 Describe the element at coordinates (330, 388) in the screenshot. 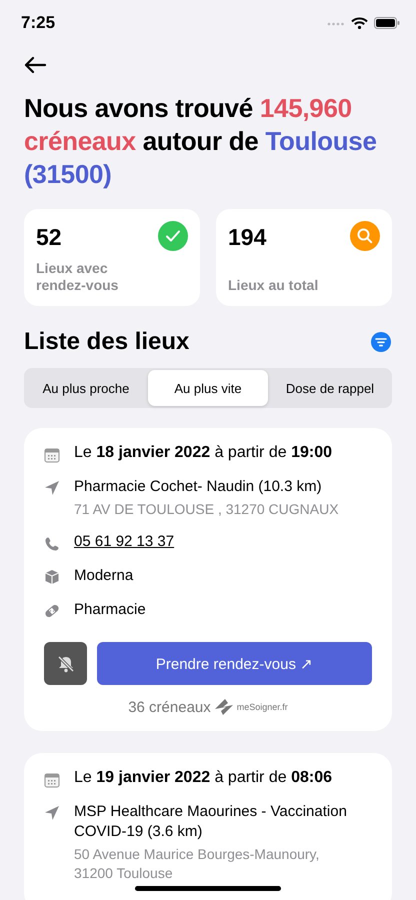

I see `tab: Dose de rappel` at that location.